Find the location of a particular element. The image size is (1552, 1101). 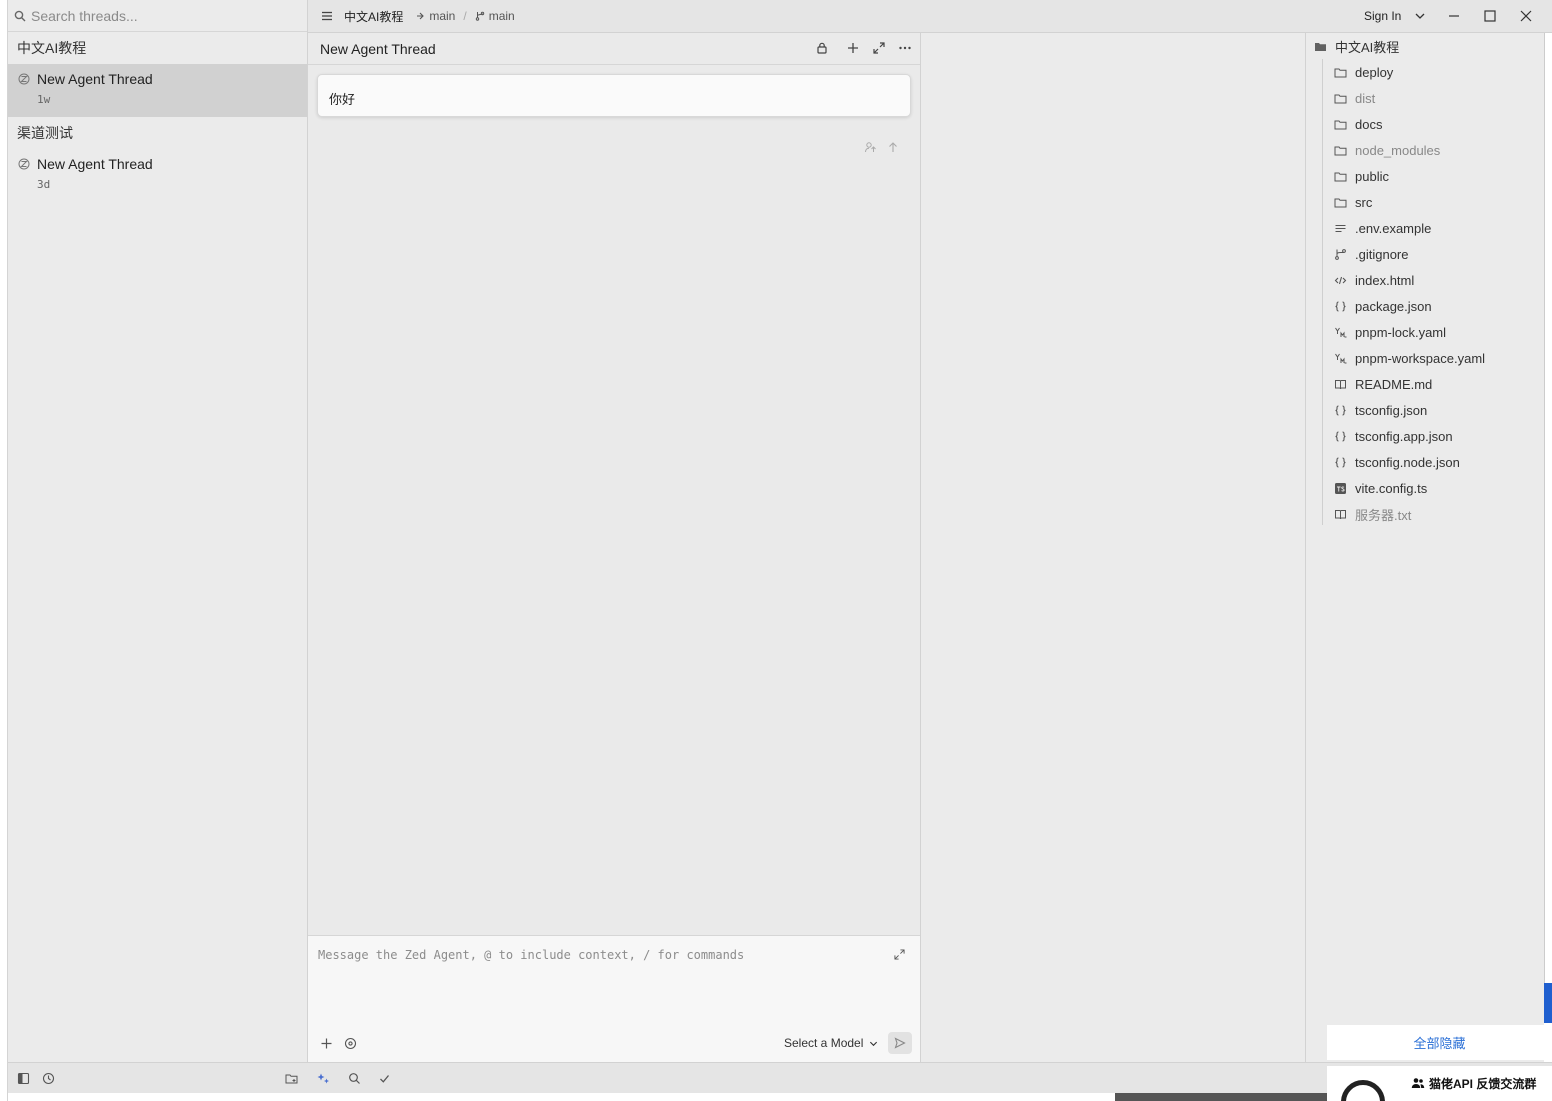

project-entry: tsconfig.json is located at coordinates (1380, 410).